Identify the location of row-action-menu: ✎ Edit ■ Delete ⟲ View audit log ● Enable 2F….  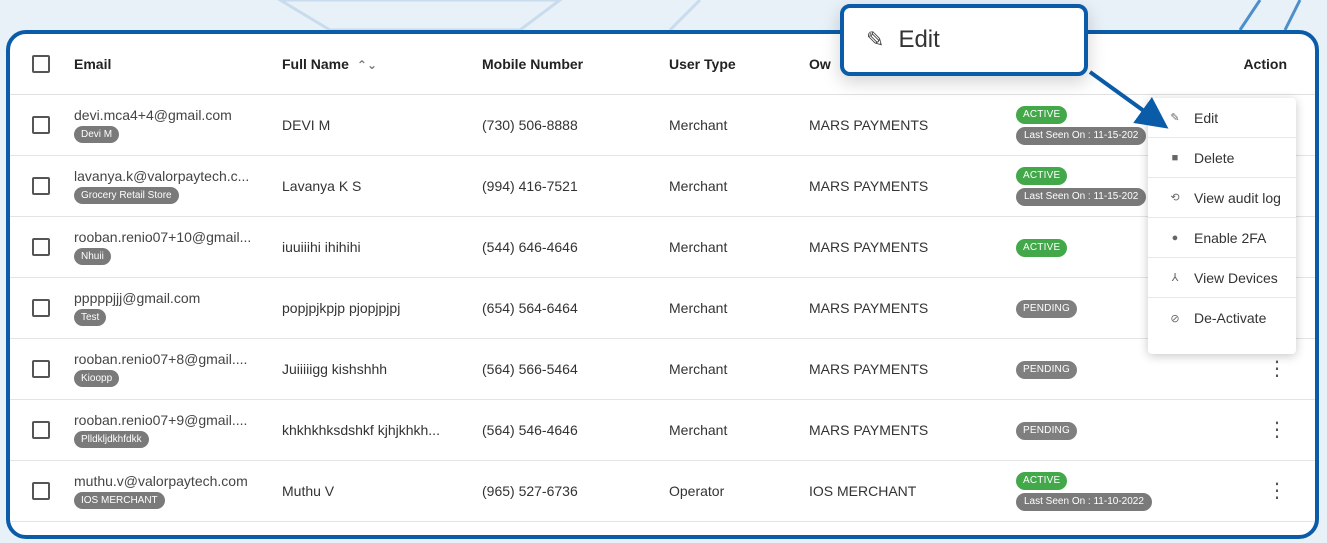
(1222, 226).